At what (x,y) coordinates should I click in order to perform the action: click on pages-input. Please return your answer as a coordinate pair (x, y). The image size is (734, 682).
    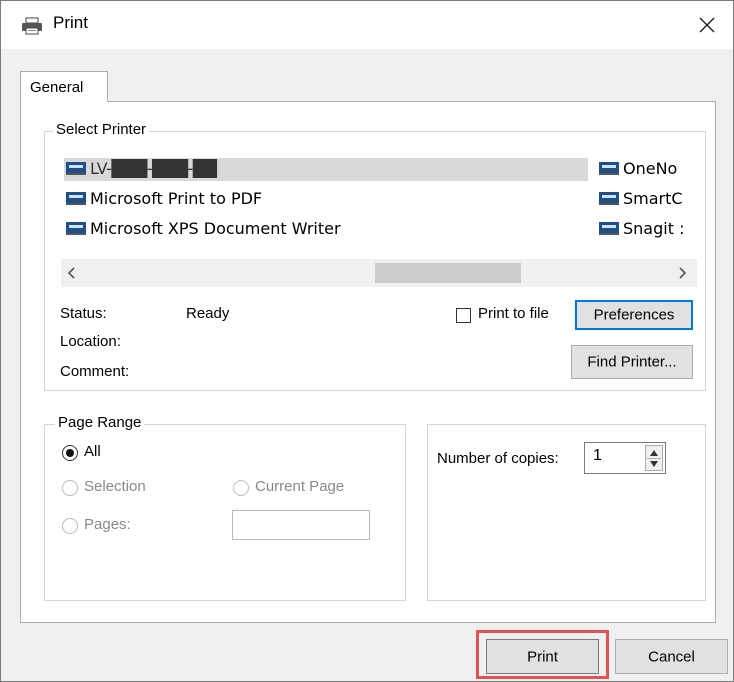
    Looking at the image, I should click on (301, 525).